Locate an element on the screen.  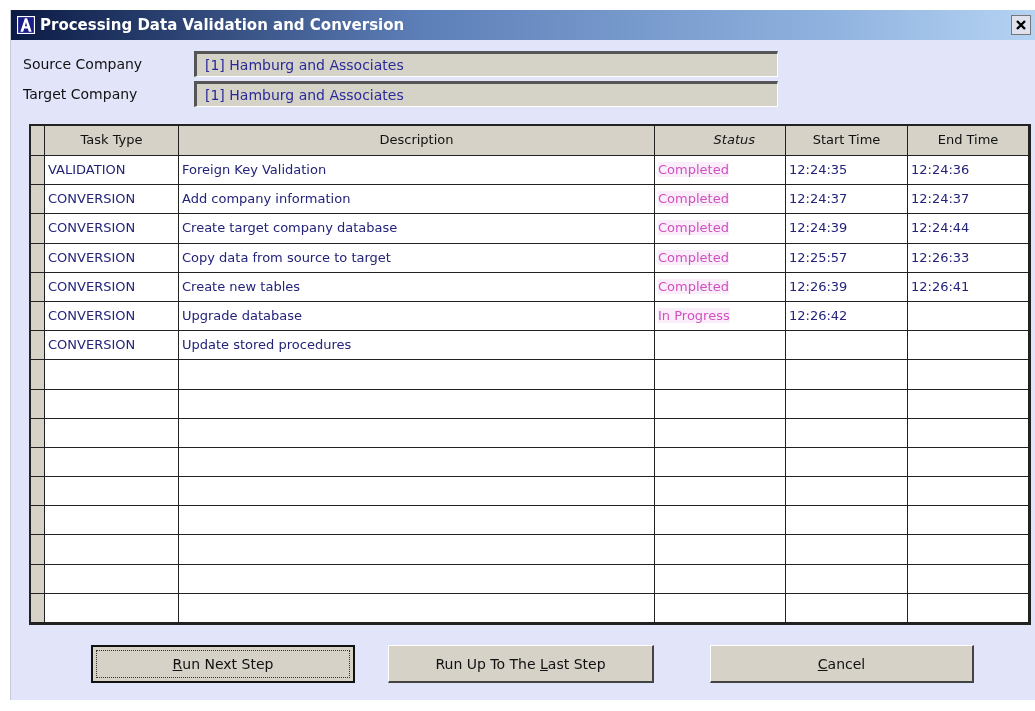
table-cell: Update stored procedures is located at coordinates (417, 346).